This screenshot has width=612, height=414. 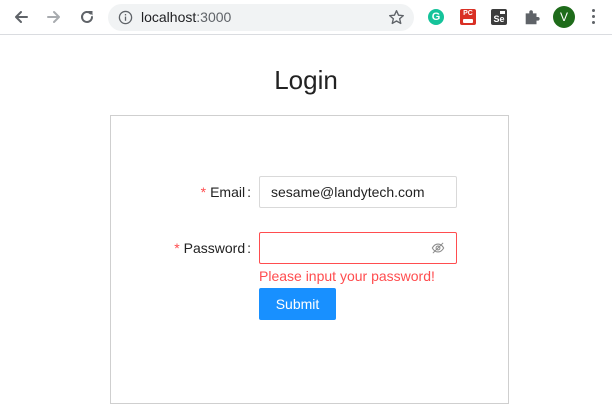 What do you see at coordinates (54, 17) in the screenshot?
I see `forward-arrow-icon` at bounding box center [54, 17].